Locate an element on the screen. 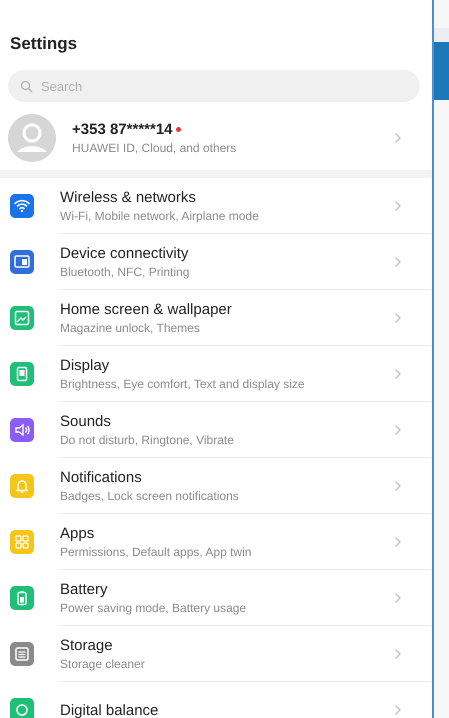 The width and height of the screenshot is (449, 718). item-subtitle: Magazine unlock, Themes is located at coordinates (130, 327).